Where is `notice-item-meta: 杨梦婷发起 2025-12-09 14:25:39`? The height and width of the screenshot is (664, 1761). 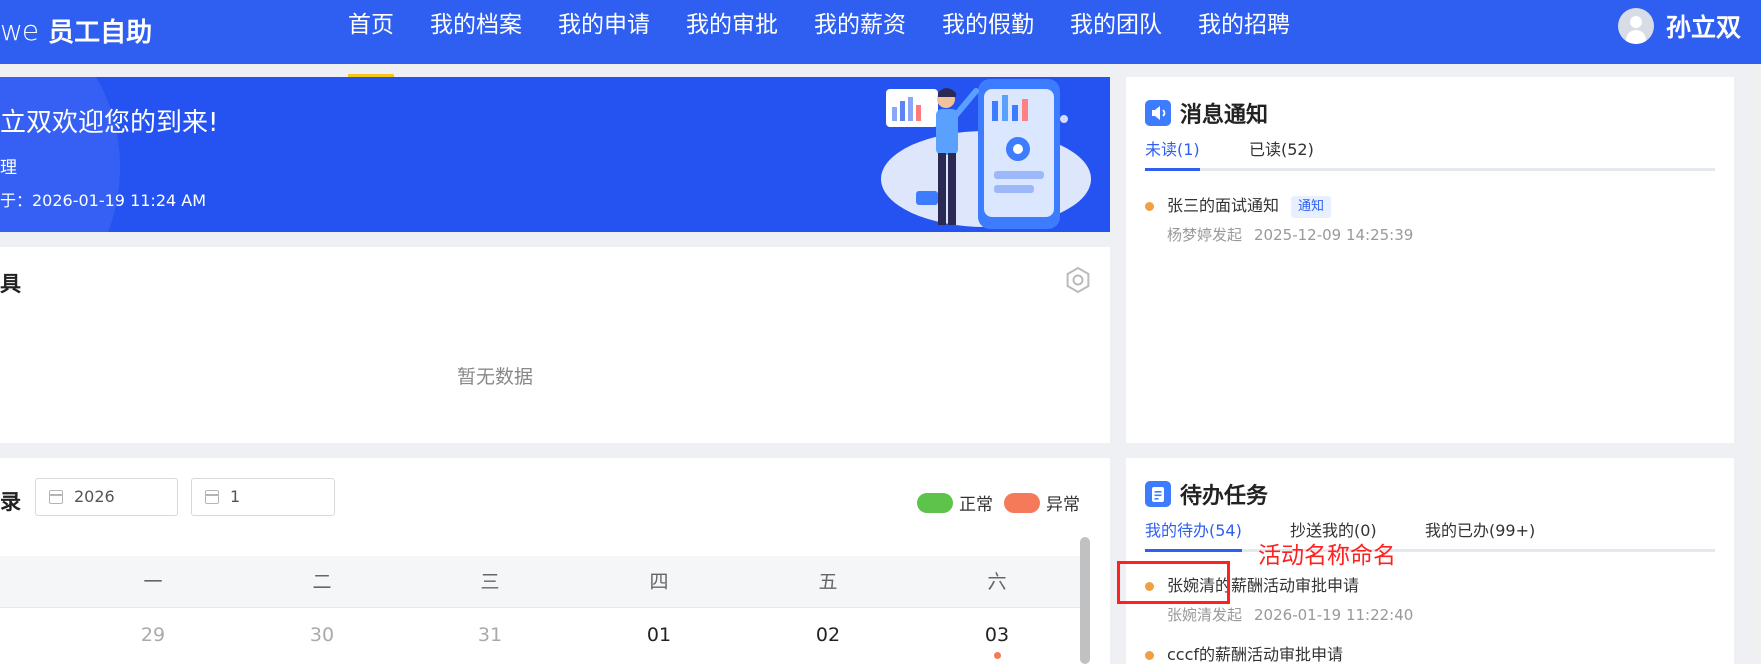 notice-item-meta: 杨梦婷发起 2025-12-09 14:25:39 is located at coordinates (1290, 234).